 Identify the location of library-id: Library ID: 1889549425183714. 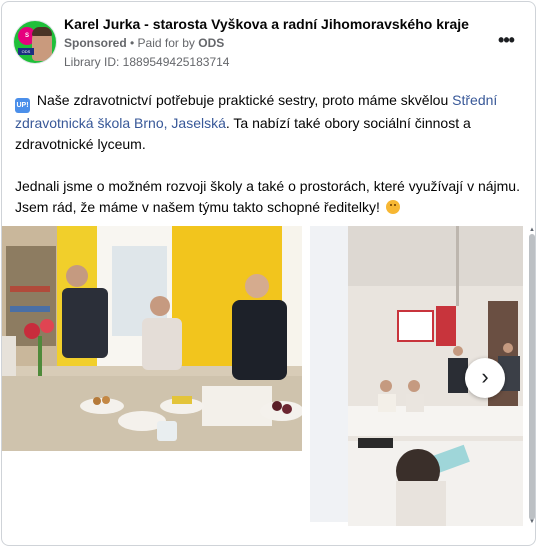
(147, 62).